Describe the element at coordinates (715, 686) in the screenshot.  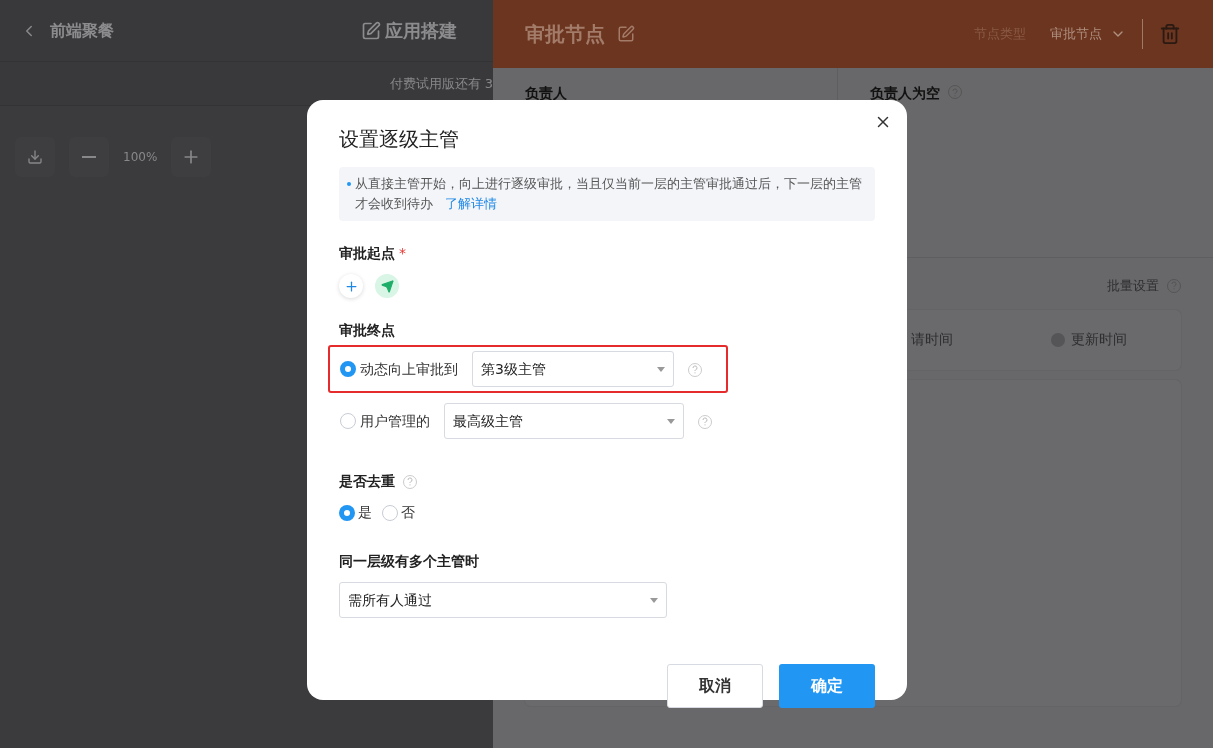
I see `cancel-button: 取消` at that location.